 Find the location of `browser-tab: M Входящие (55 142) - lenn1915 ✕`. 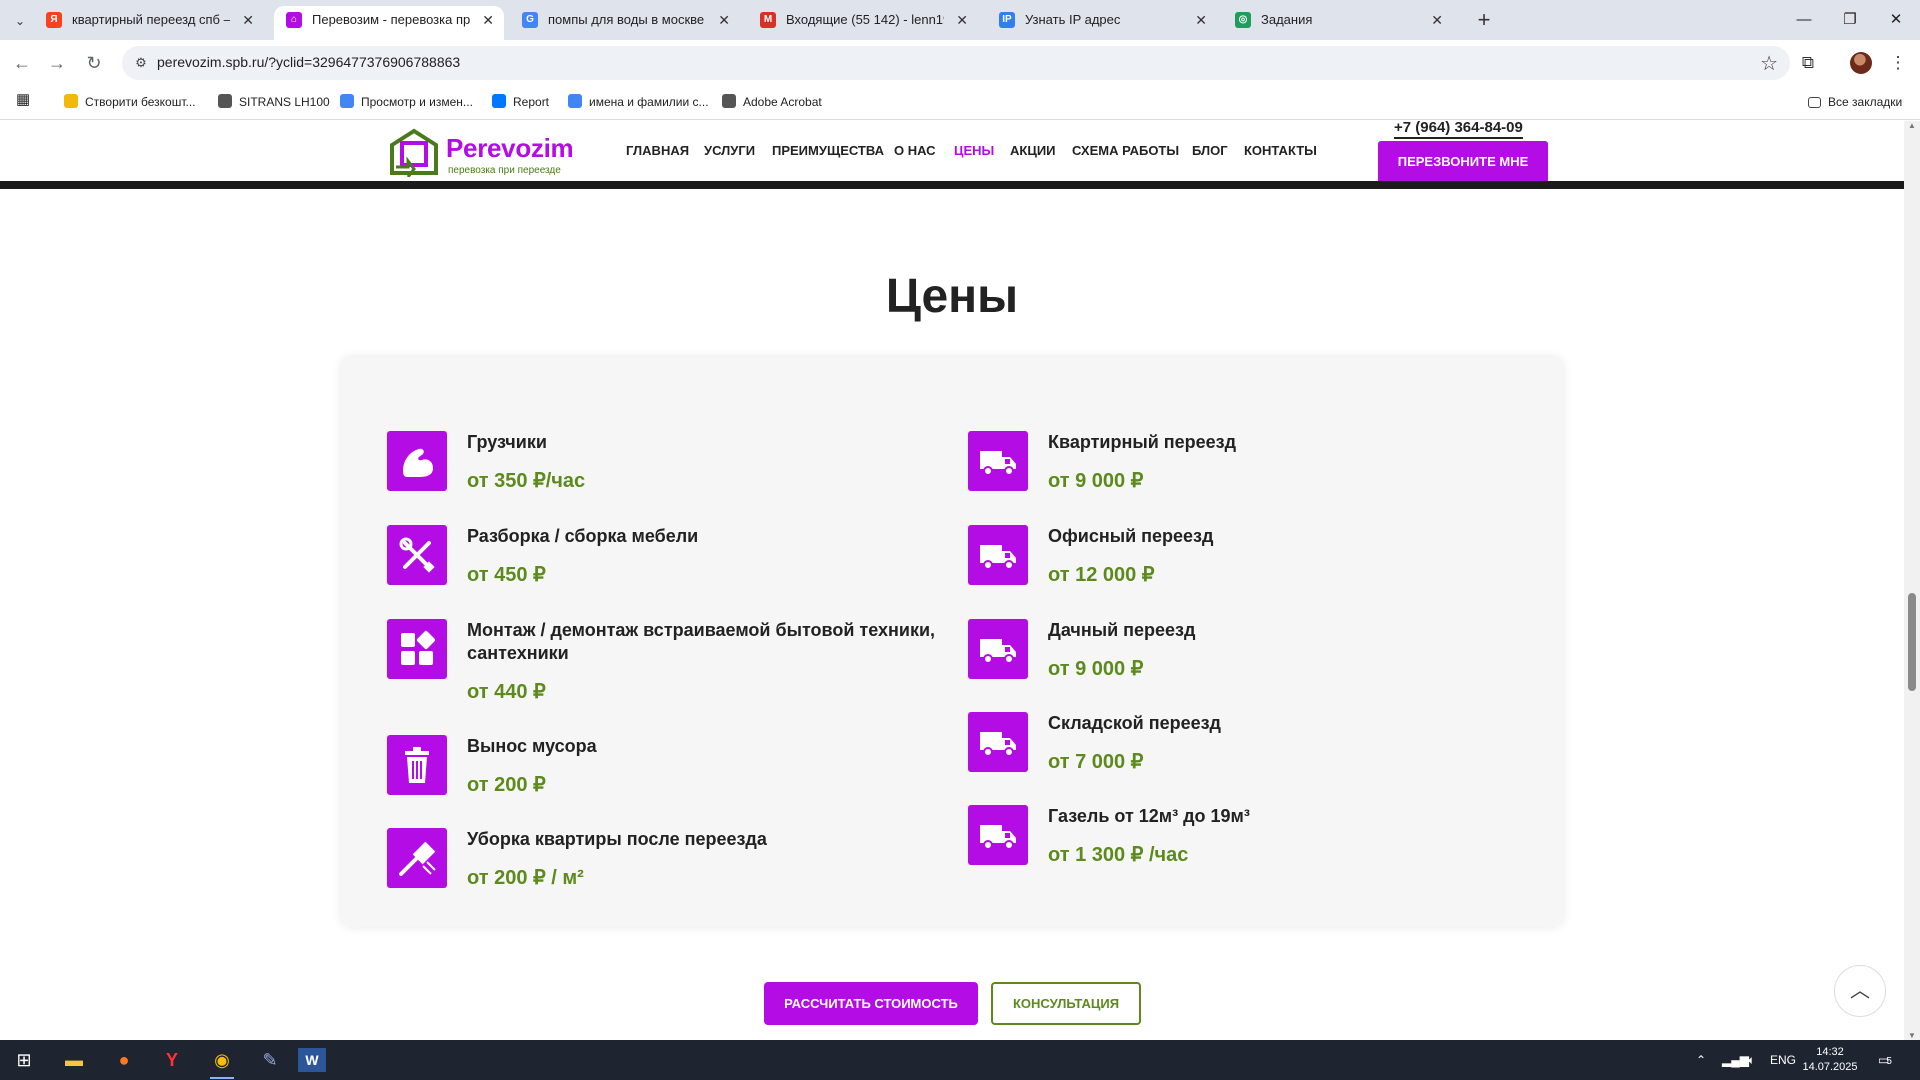

browser-tab: M Входящие (55 142) - lenn1915 ✕ is located at coordinates (863, 23).